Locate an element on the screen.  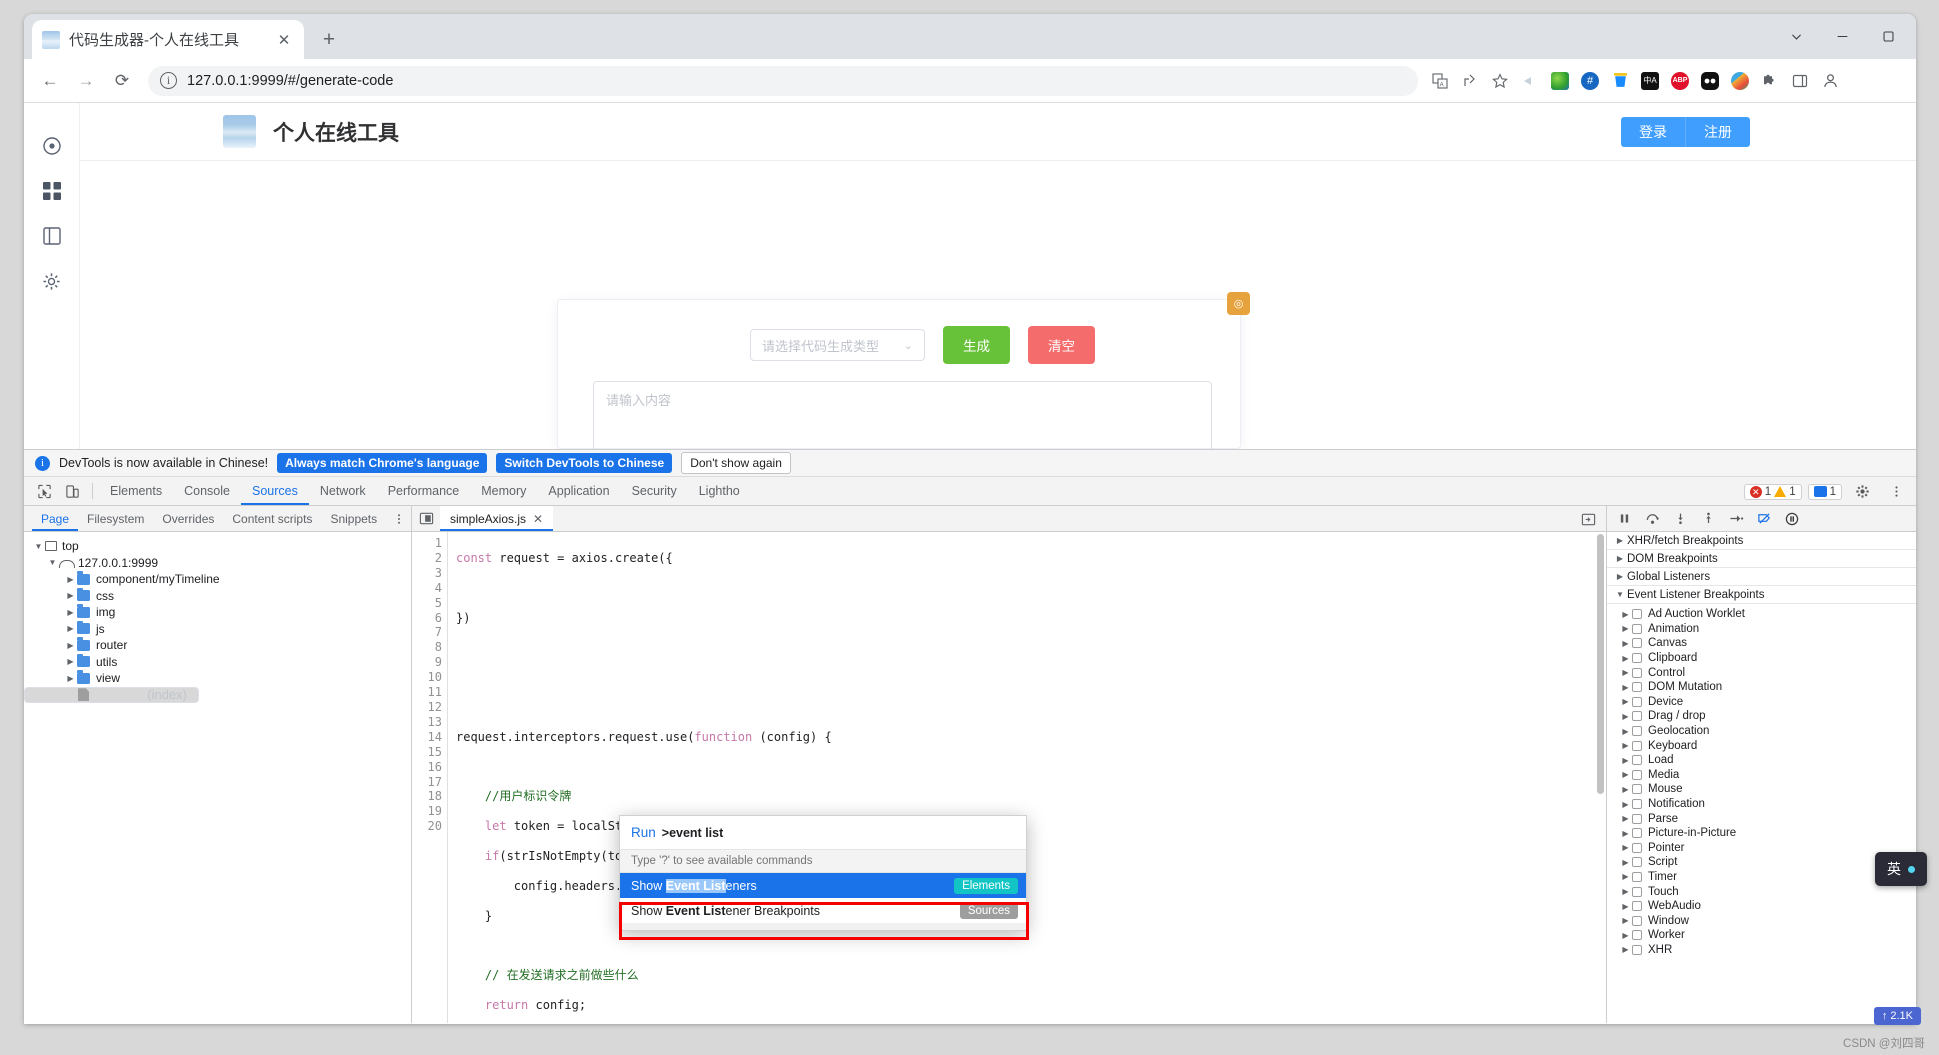
bookmark-star-icon is located at coordinates (1500, 81).